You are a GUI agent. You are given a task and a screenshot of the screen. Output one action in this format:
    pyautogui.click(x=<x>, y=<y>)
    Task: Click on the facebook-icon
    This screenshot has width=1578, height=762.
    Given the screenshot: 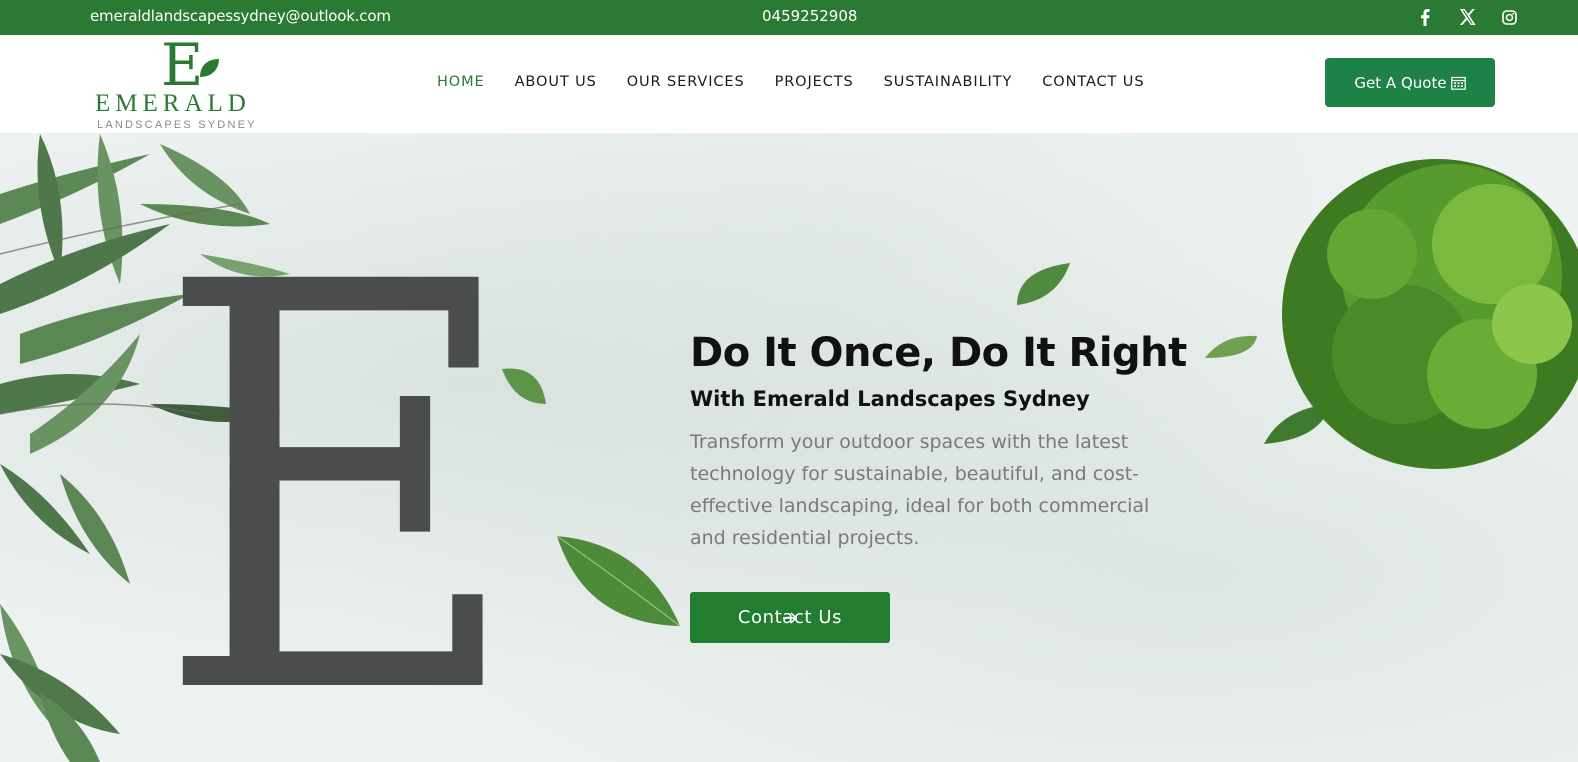 What is the action you would take?
    pyautogui.click(x=1425, y=17)
    